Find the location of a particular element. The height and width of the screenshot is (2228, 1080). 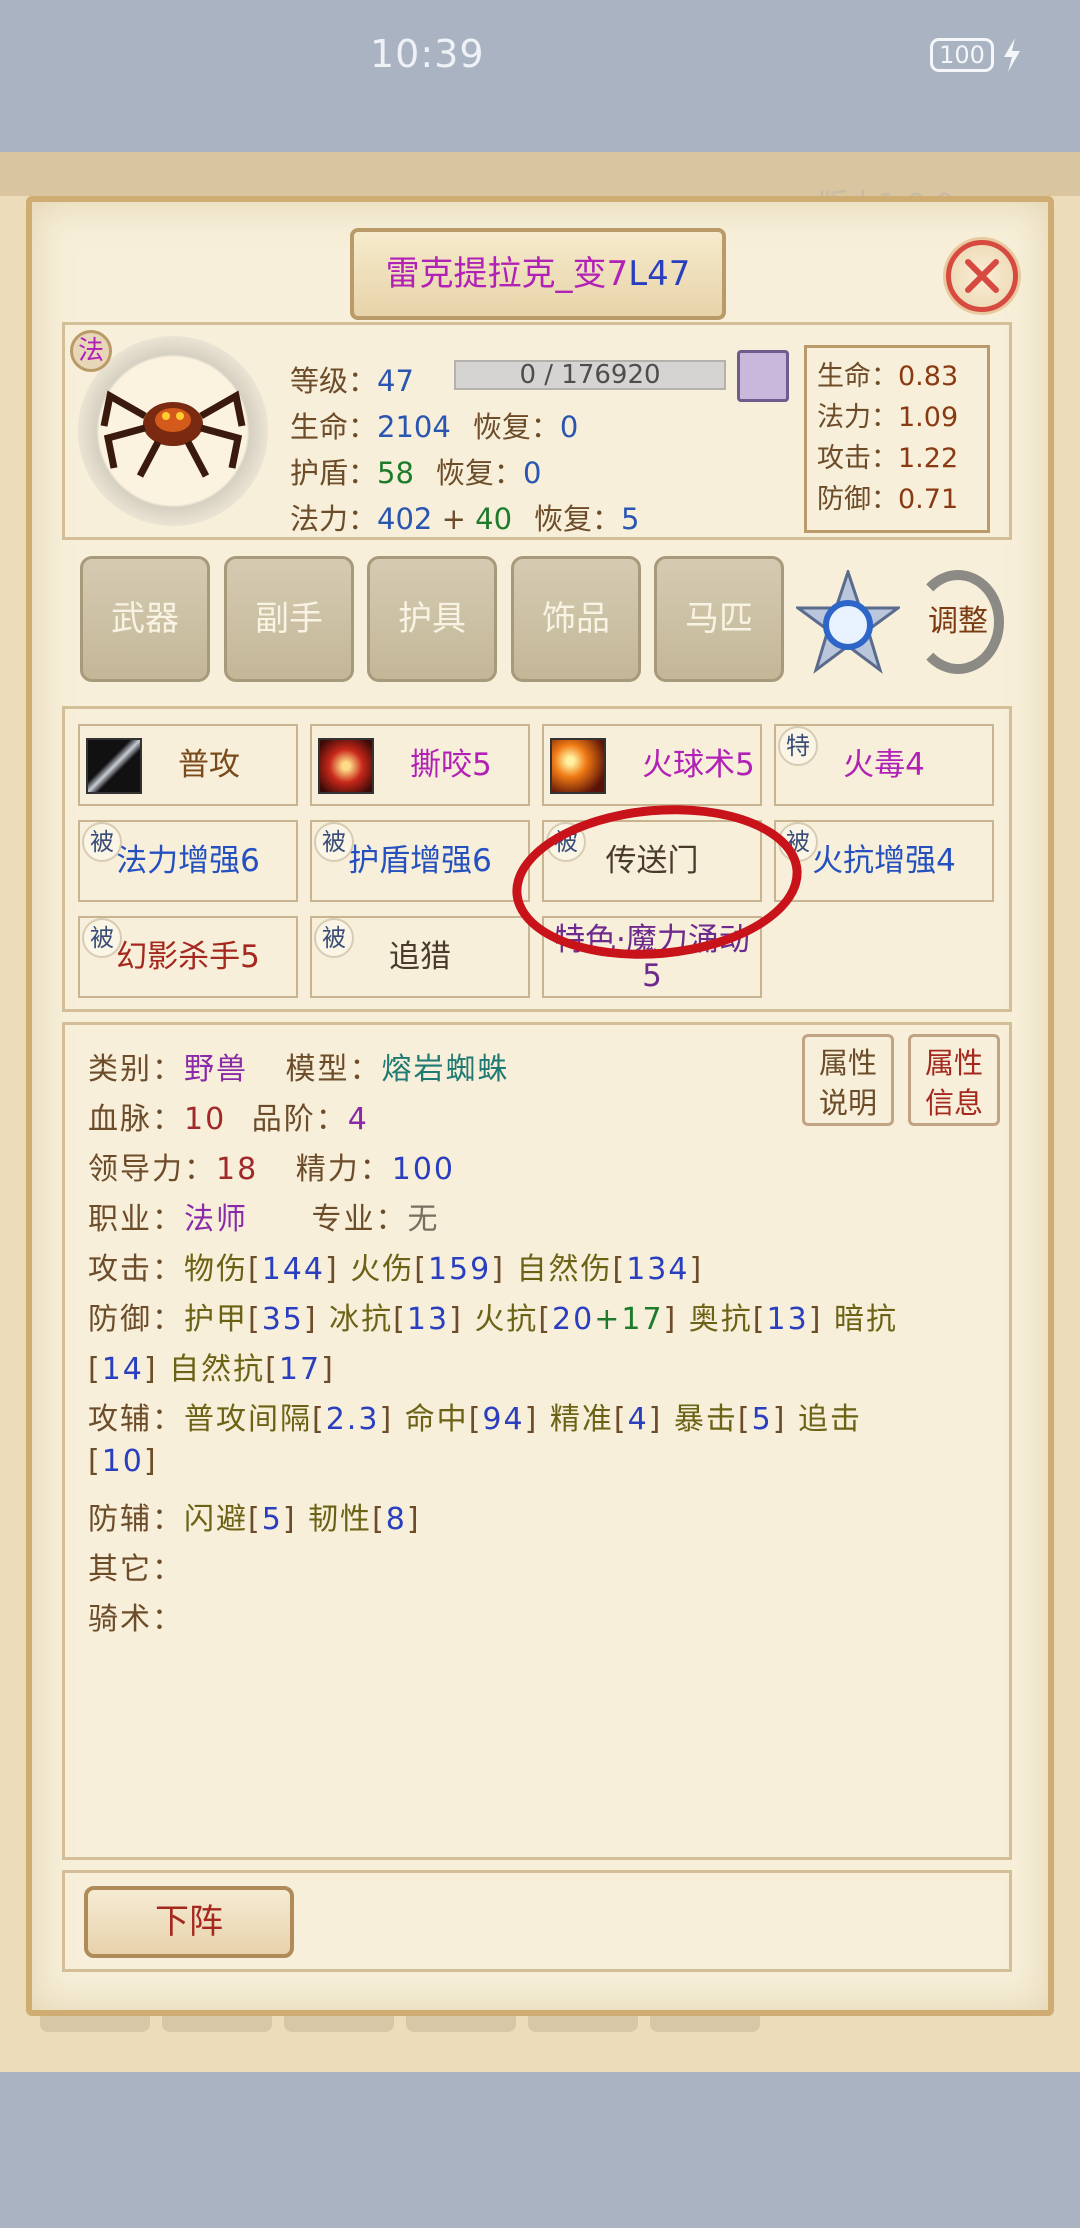

stat-name: 自然抗 is located at coordinates (217, 1369).